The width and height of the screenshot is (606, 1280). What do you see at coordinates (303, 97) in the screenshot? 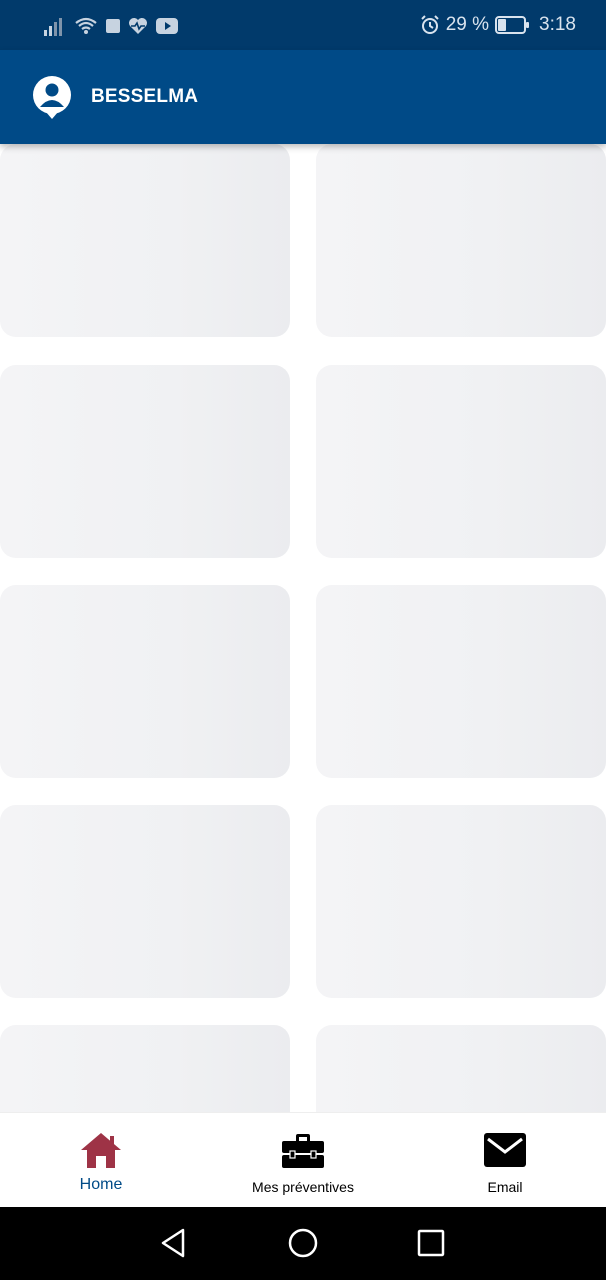
I see `app-bar: BESSELMA` at bounding box center [303, 97].